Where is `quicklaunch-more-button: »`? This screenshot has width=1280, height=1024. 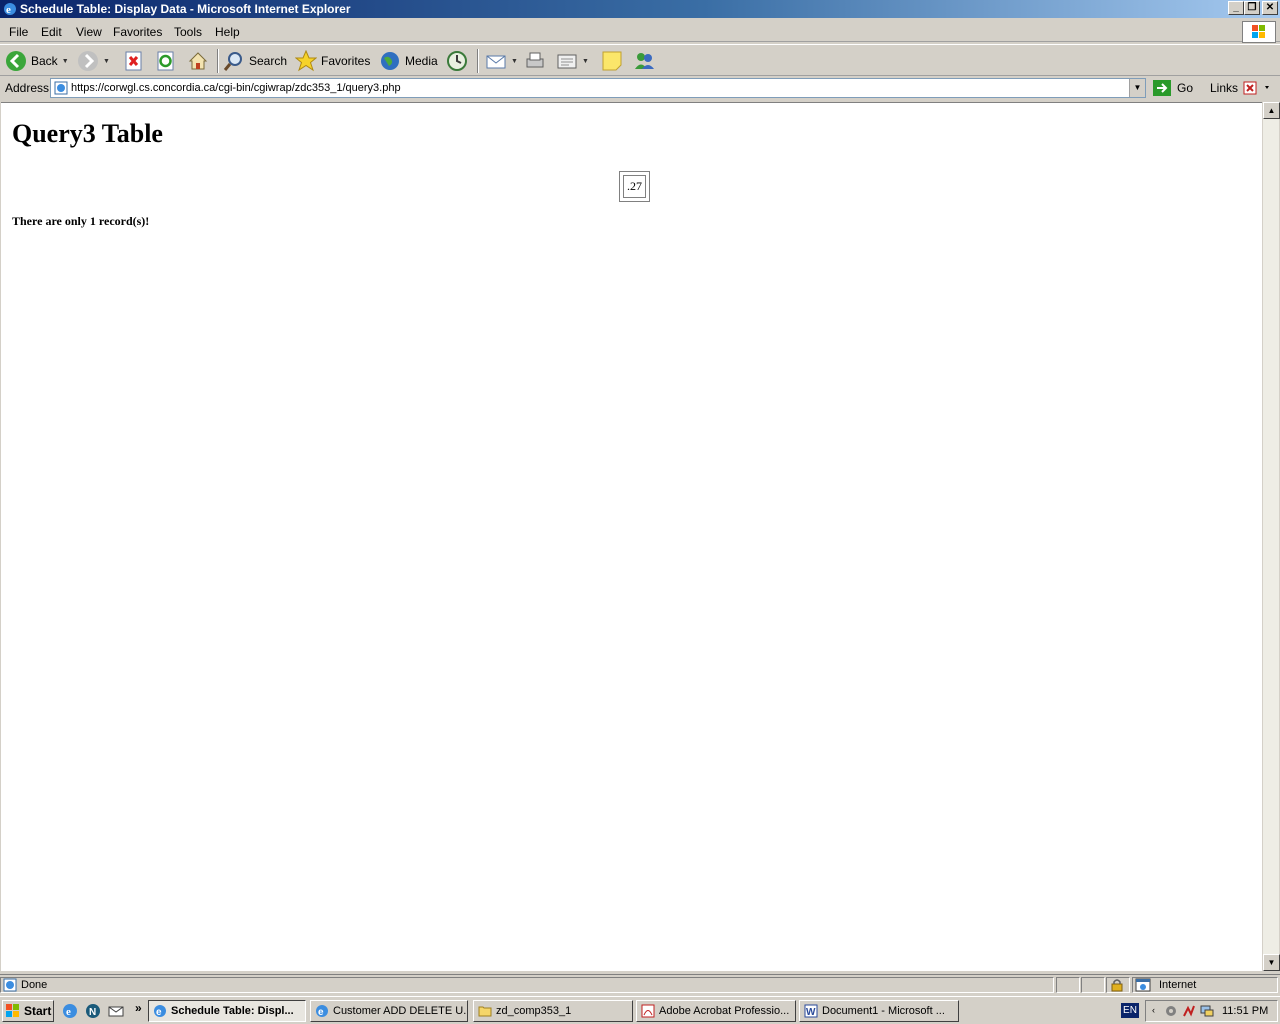 quicklaunch-more-button: » is located at coordinates (138, 1008).